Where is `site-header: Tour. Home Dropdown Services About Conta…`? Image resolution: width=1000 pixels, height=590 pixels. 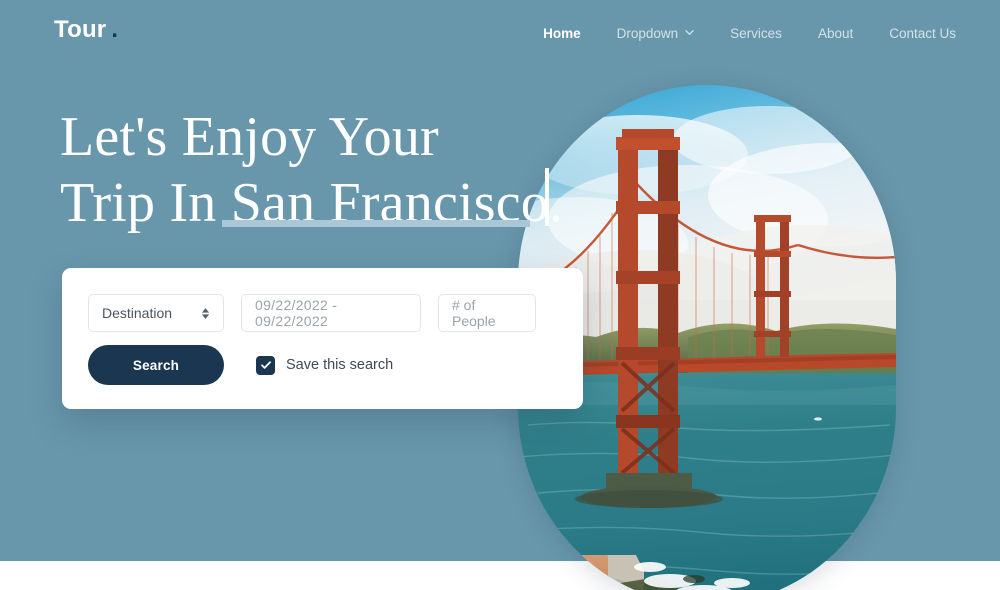 site-header: Tour. Home Dropdown Services About Conta… is located at coordinates (500, 33).